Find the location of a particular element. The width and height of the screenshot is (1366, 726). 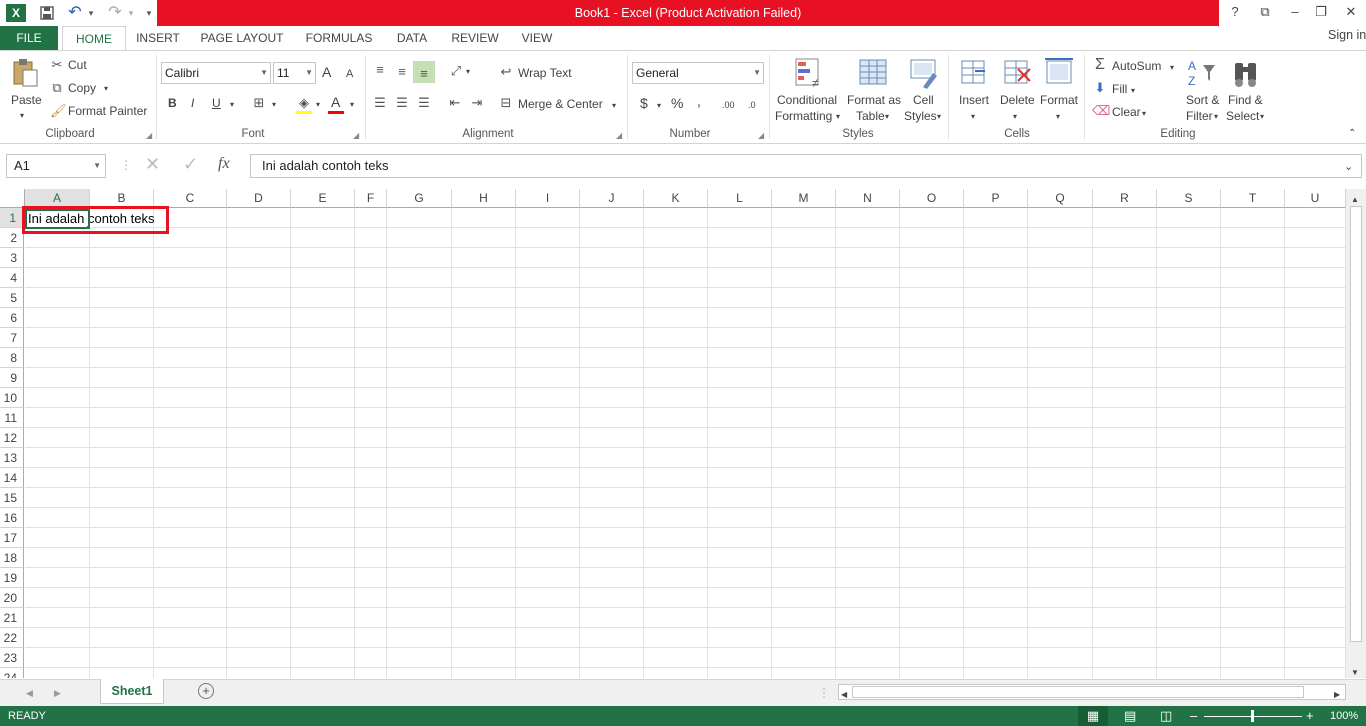

find-select-dropdown-icon: ▾ is located at coordinates (1262, 117).